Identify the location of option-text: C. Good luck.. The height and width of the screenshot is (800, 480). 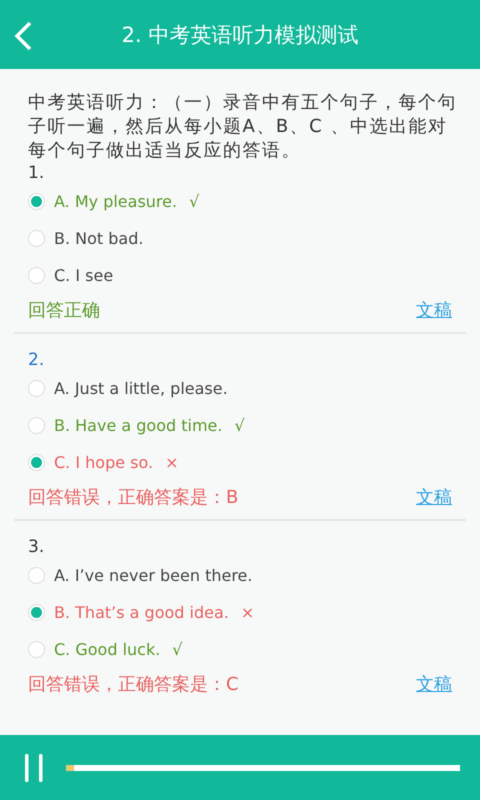
(107, 649).